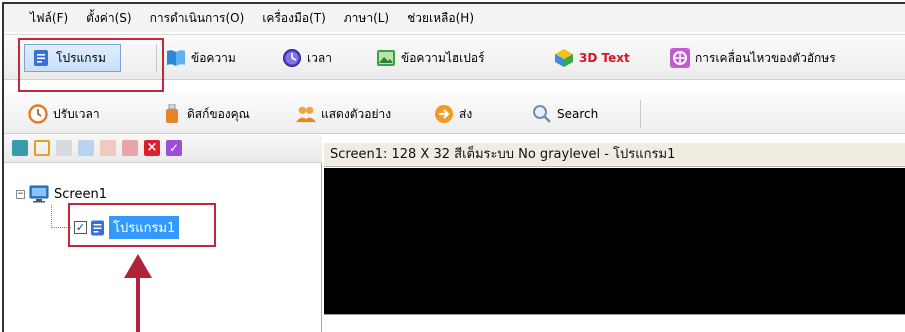 The height and width of the screenshot is (332, 905). Describe the element at coordinates (51, 216) in the screenshot. I see `tree-connector` at that location.